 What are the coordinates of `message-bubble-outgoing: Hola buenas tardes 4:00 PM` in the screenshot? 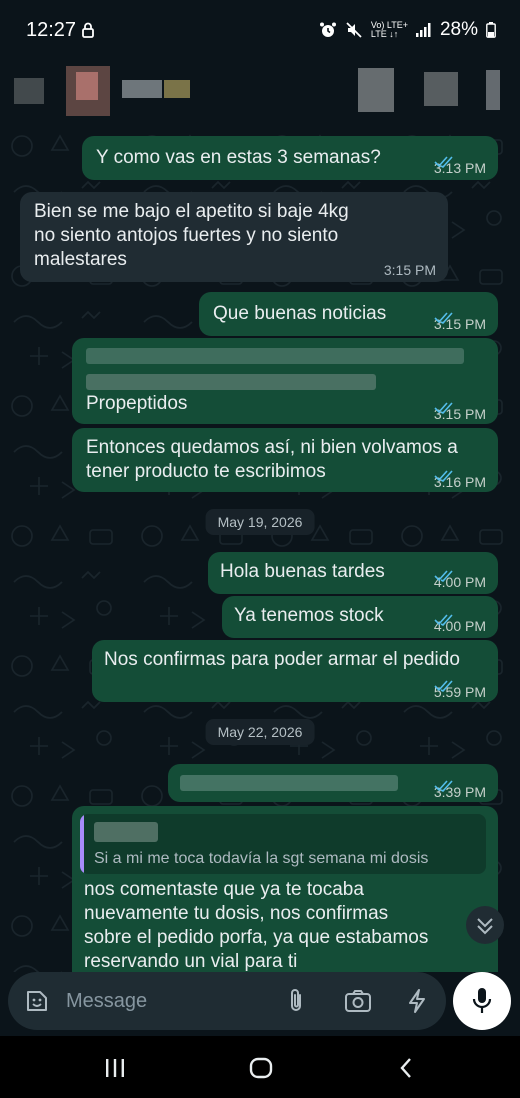 It's located at (353, 573).